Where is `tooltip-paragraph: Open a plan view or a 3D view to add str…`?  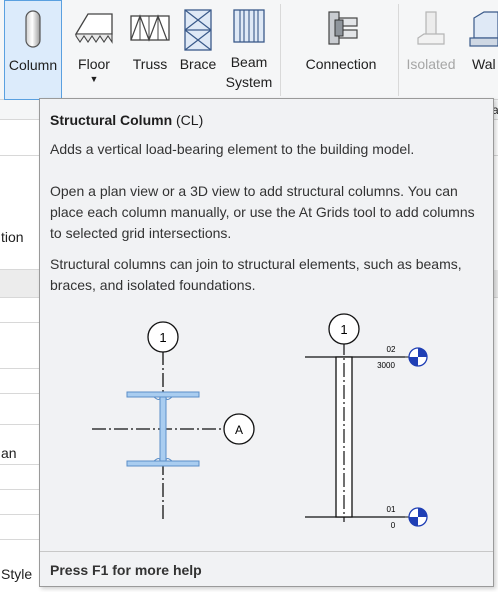
tooltip-paragraph: Open a plan view or a 3D view to add str… is located at coordinates (262, 212).